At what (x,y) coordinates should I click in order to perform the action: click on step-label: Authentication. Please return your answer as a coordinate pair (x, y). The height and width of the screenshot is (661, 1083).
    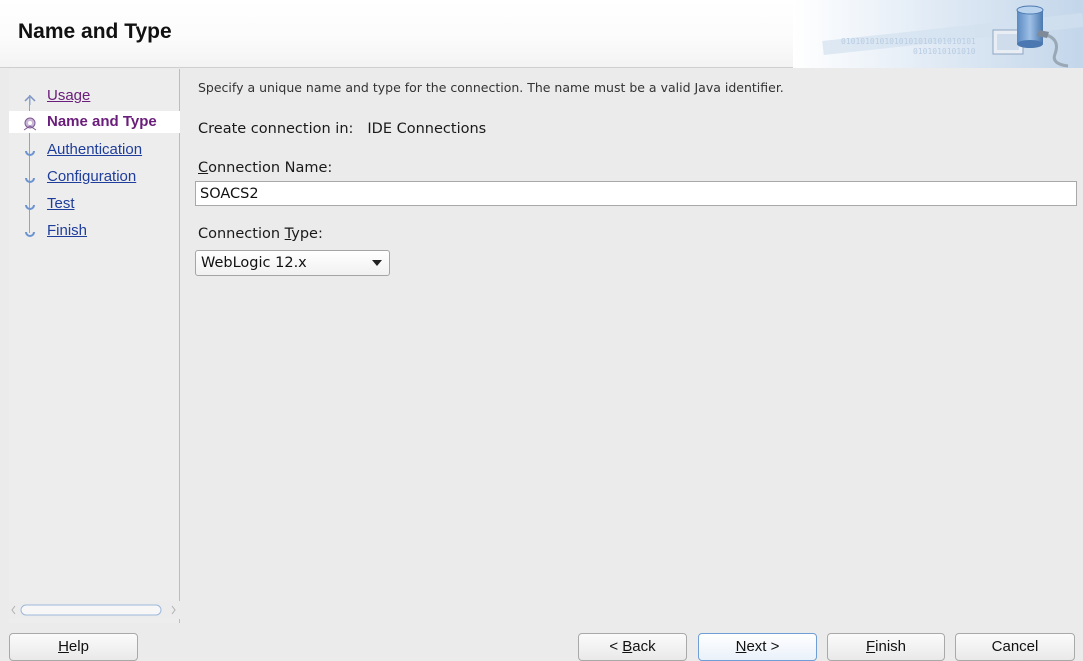
    Looking at the image, I should click on (95, 149).